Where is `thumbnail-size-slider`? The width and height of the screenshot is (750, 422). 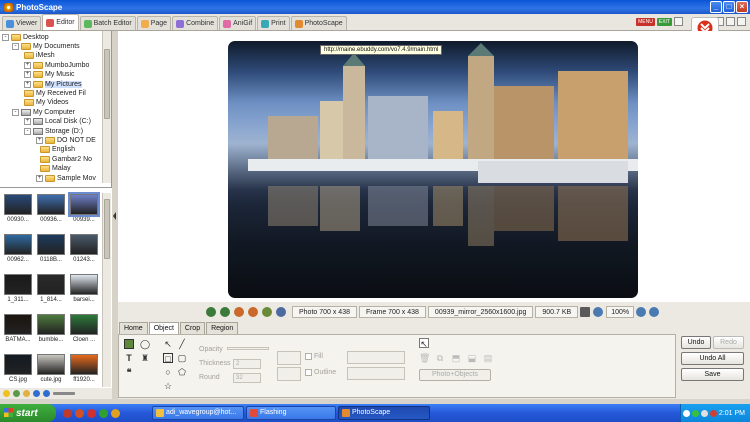 thumbnail-size-slider is located at coordinates (64, 393).